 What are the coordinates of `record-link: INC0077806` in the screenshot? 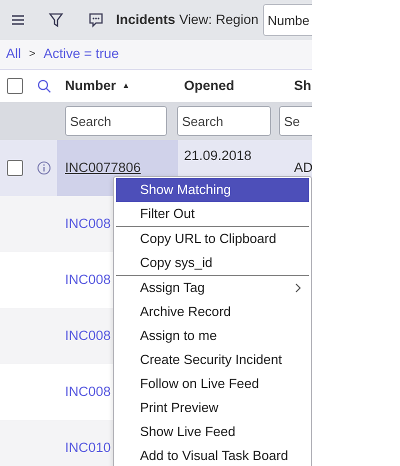 It's located at (103, 168).